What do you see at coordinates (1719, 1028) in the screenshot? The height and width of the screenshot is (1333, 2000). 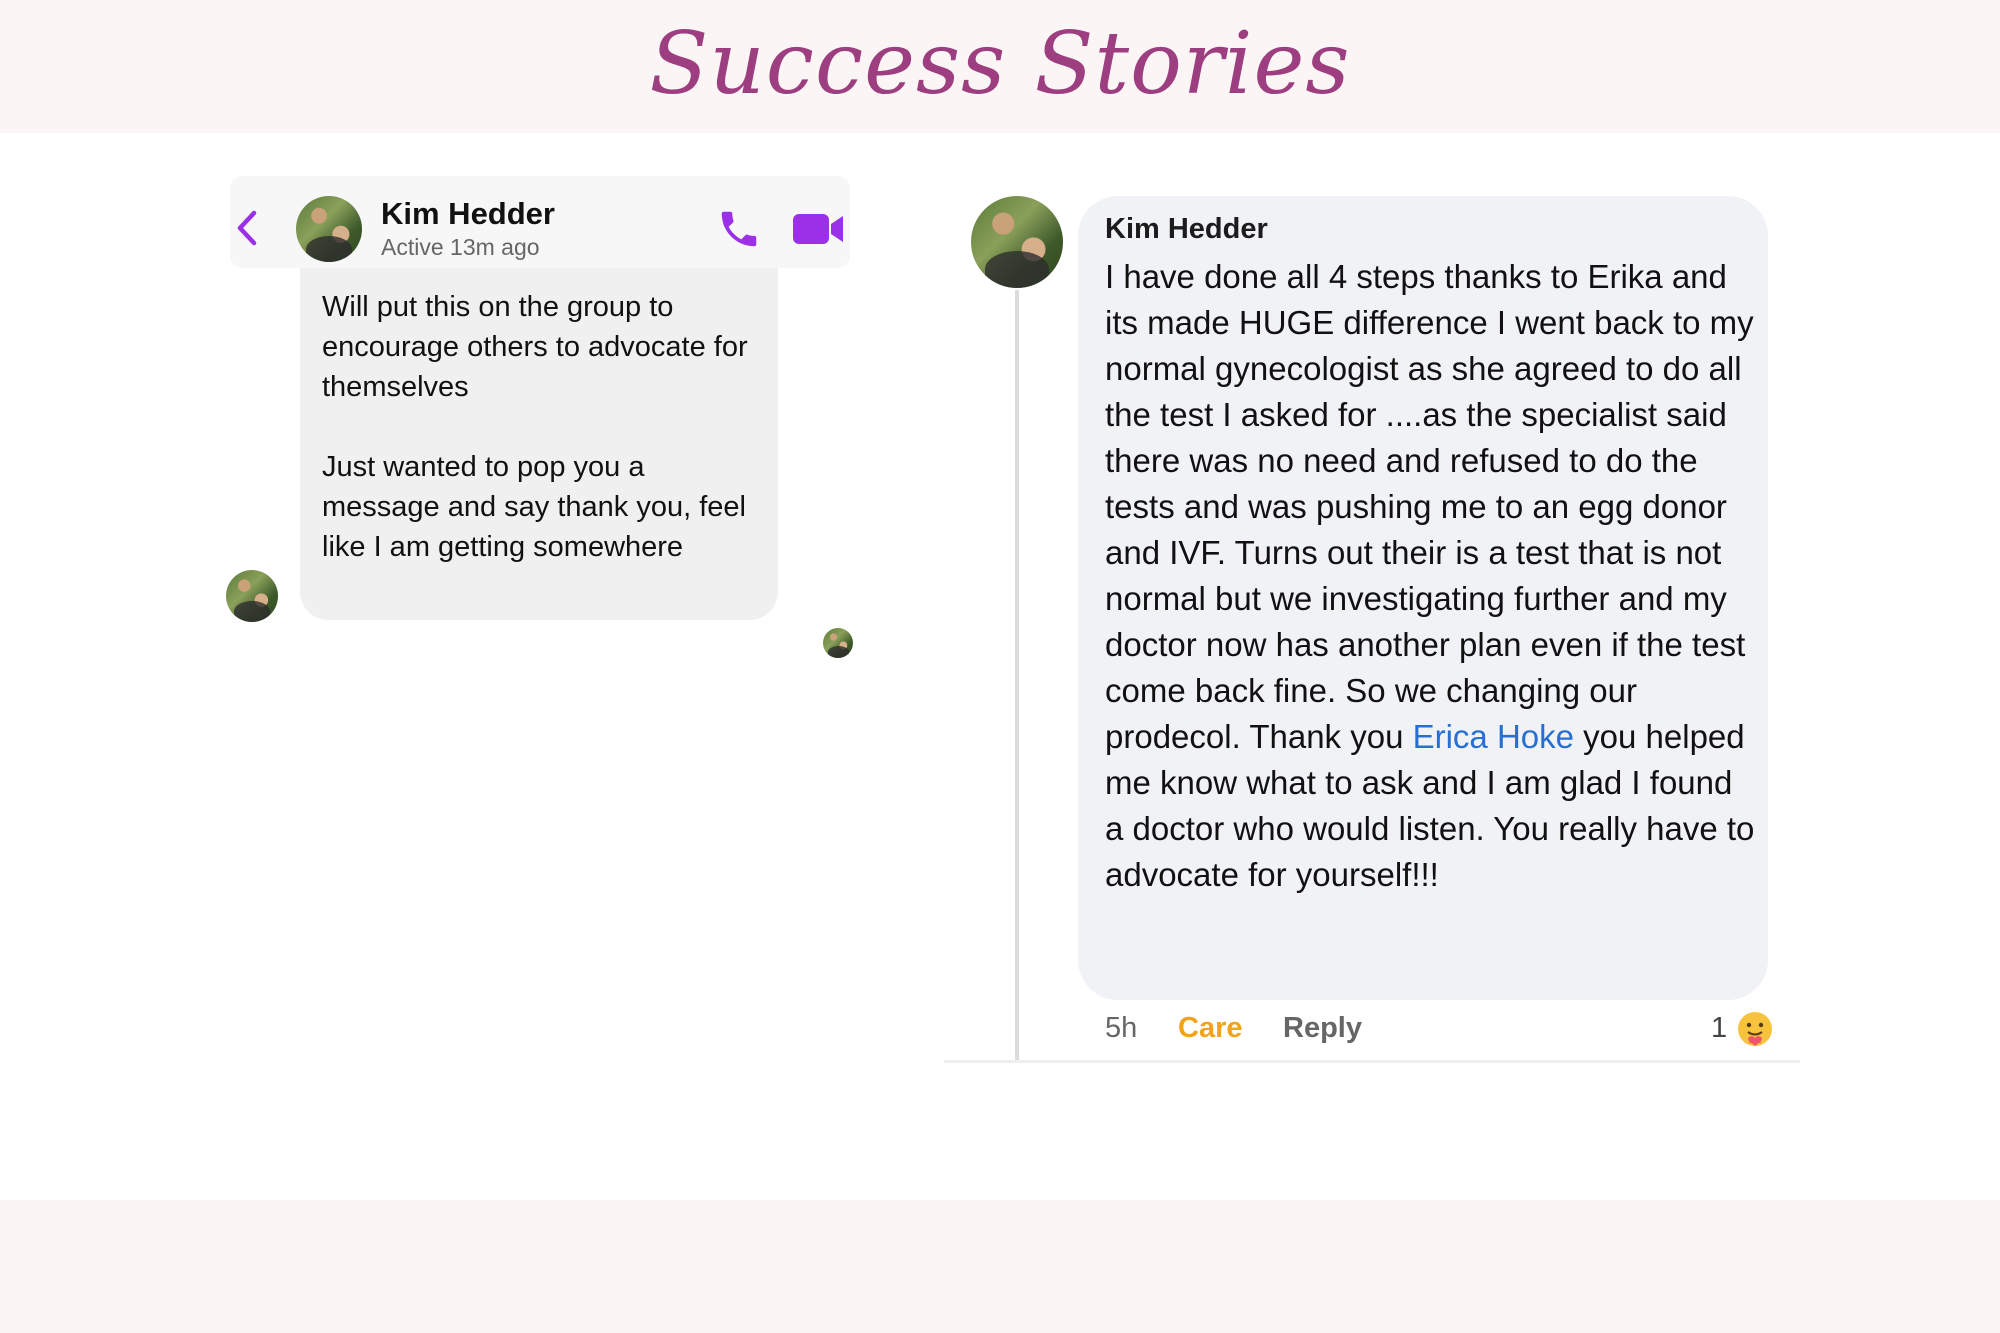 I see `reaction-count: 1` at bounding box center [1719, 1028].